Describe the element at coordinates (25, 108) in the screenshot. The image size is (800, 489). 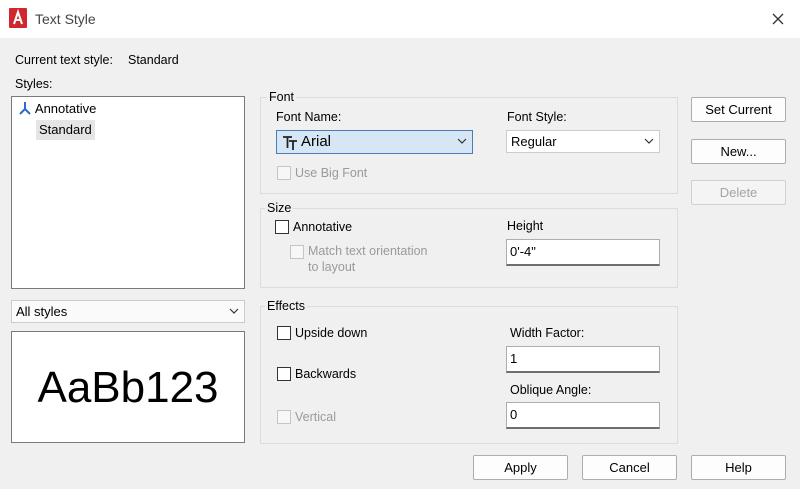
I see `annotative-icon` at that location.